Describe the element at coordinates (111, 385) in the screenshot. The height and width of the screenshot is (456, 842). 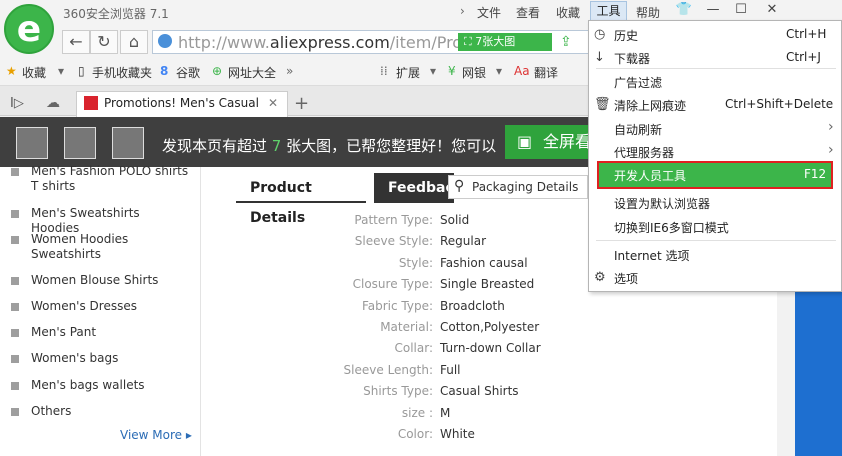
I see `sidebar-category-item: Men's bags wallets` at that location.